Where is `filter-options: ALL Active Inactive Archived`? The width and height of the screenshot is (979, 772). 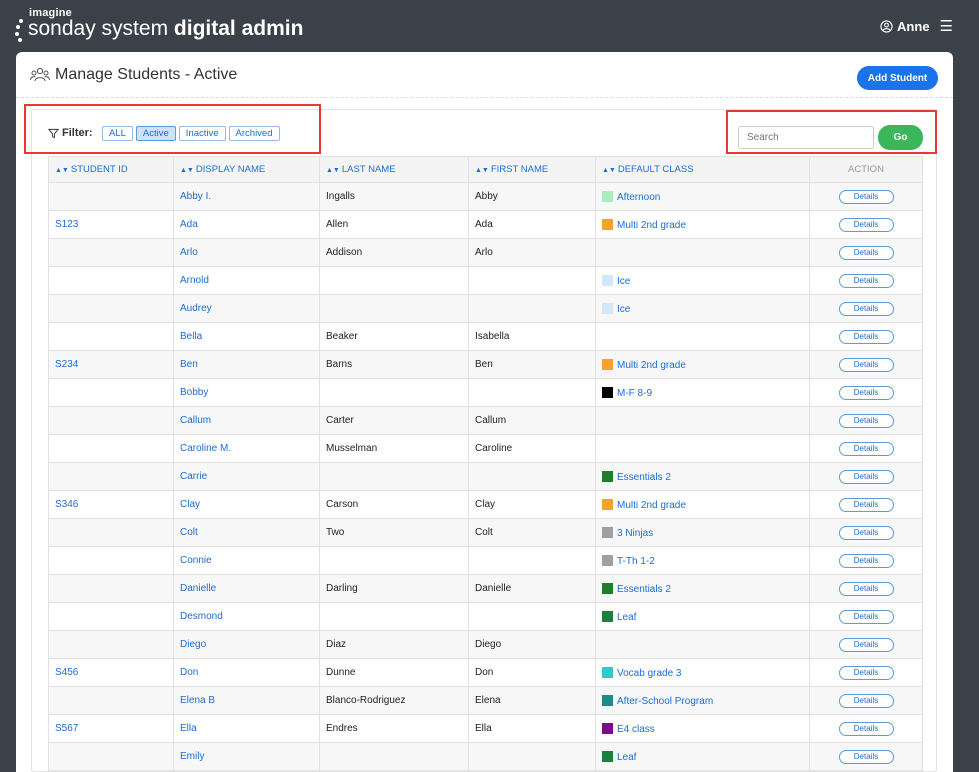 filter-options: ALL Active Inactive Archived is located at coordinates (191, 133).